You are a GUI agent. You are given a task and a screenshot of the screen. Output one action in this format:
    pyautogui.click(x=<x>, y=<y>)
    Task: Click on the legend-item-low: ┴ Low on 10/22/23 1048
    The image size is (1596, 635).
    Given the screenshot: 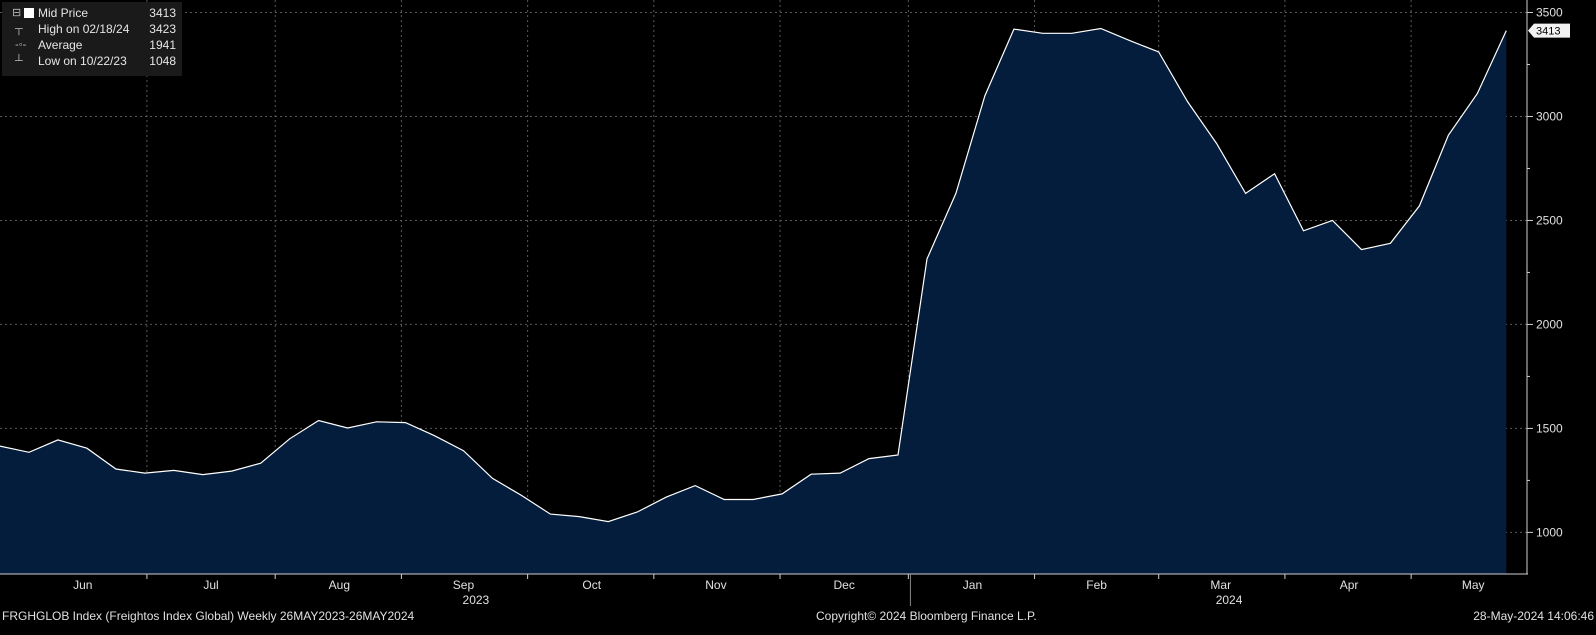 What is the action you would take?
    pyautogui.click(x=91, y=61)
    